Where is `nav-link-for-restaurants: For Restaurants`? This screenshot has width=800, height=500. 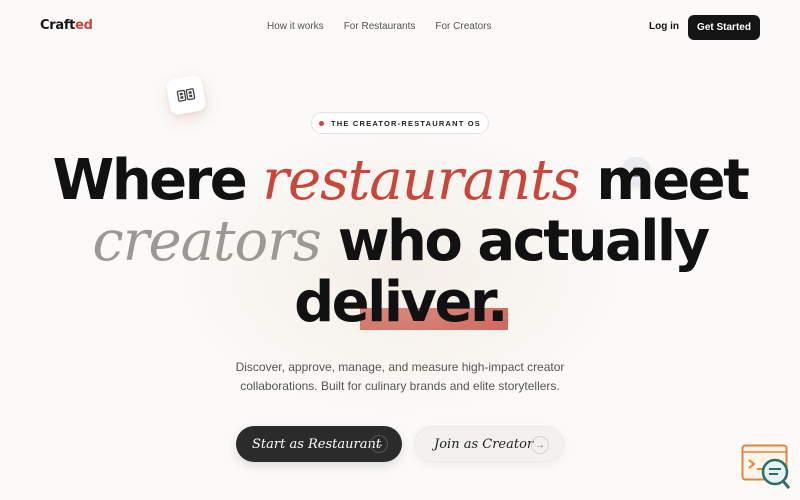
nav-link-for-restaurants: For Restaurants is located at coordinates (380, 26).